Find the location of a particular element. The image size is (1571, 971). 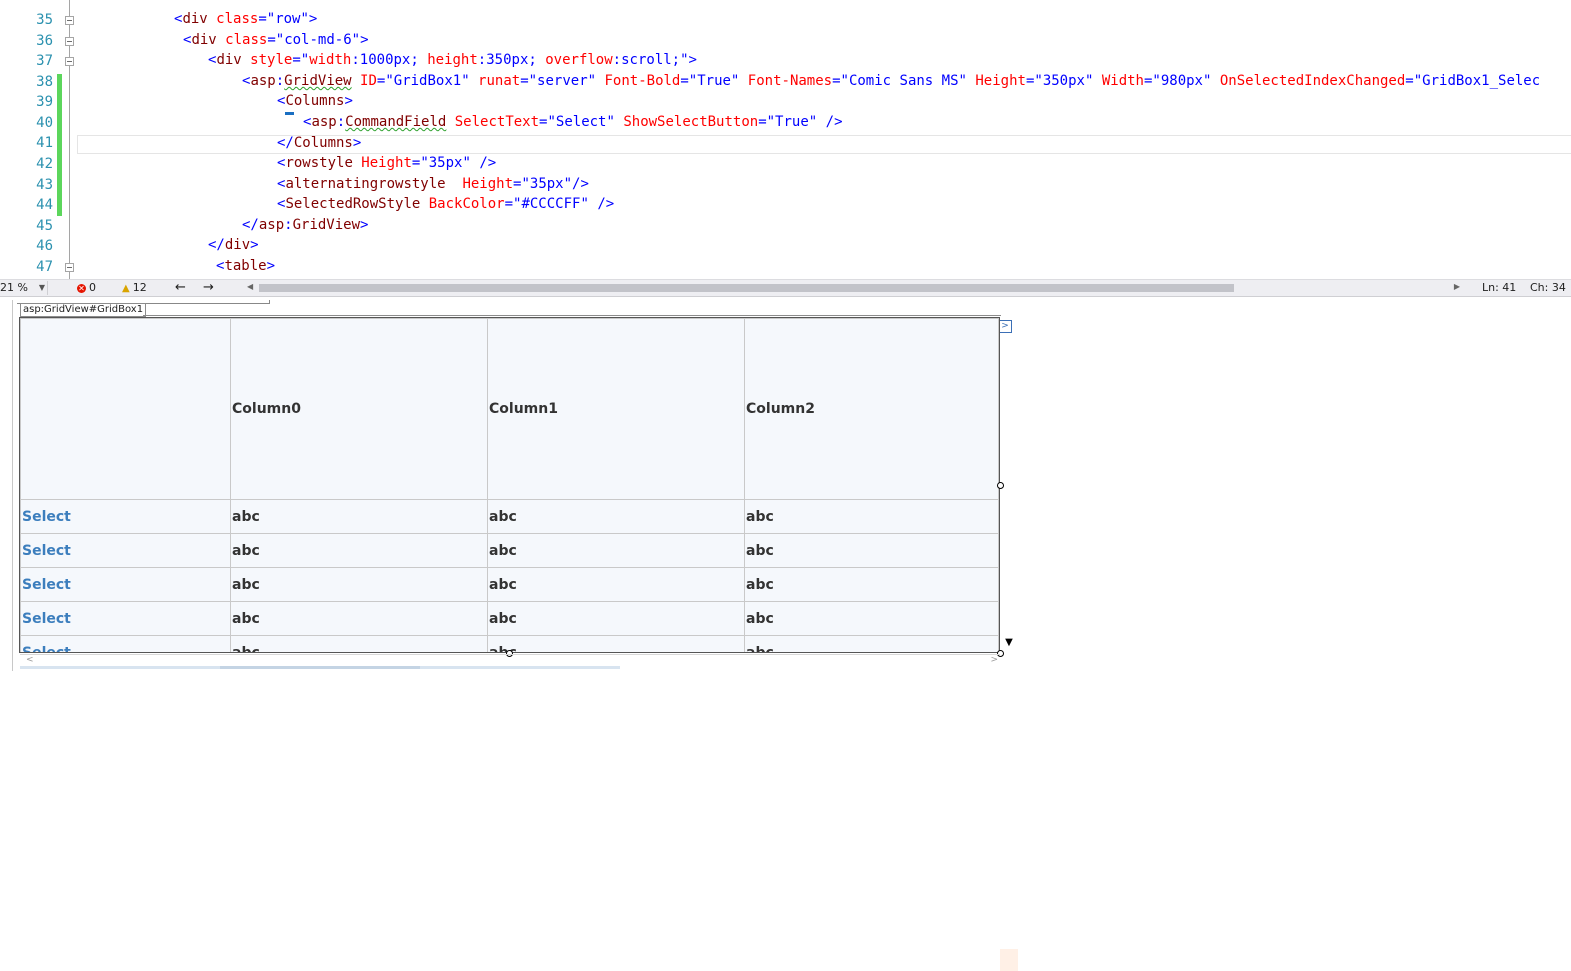

scroll-right-icon: > is located at coordinates (994, 660).